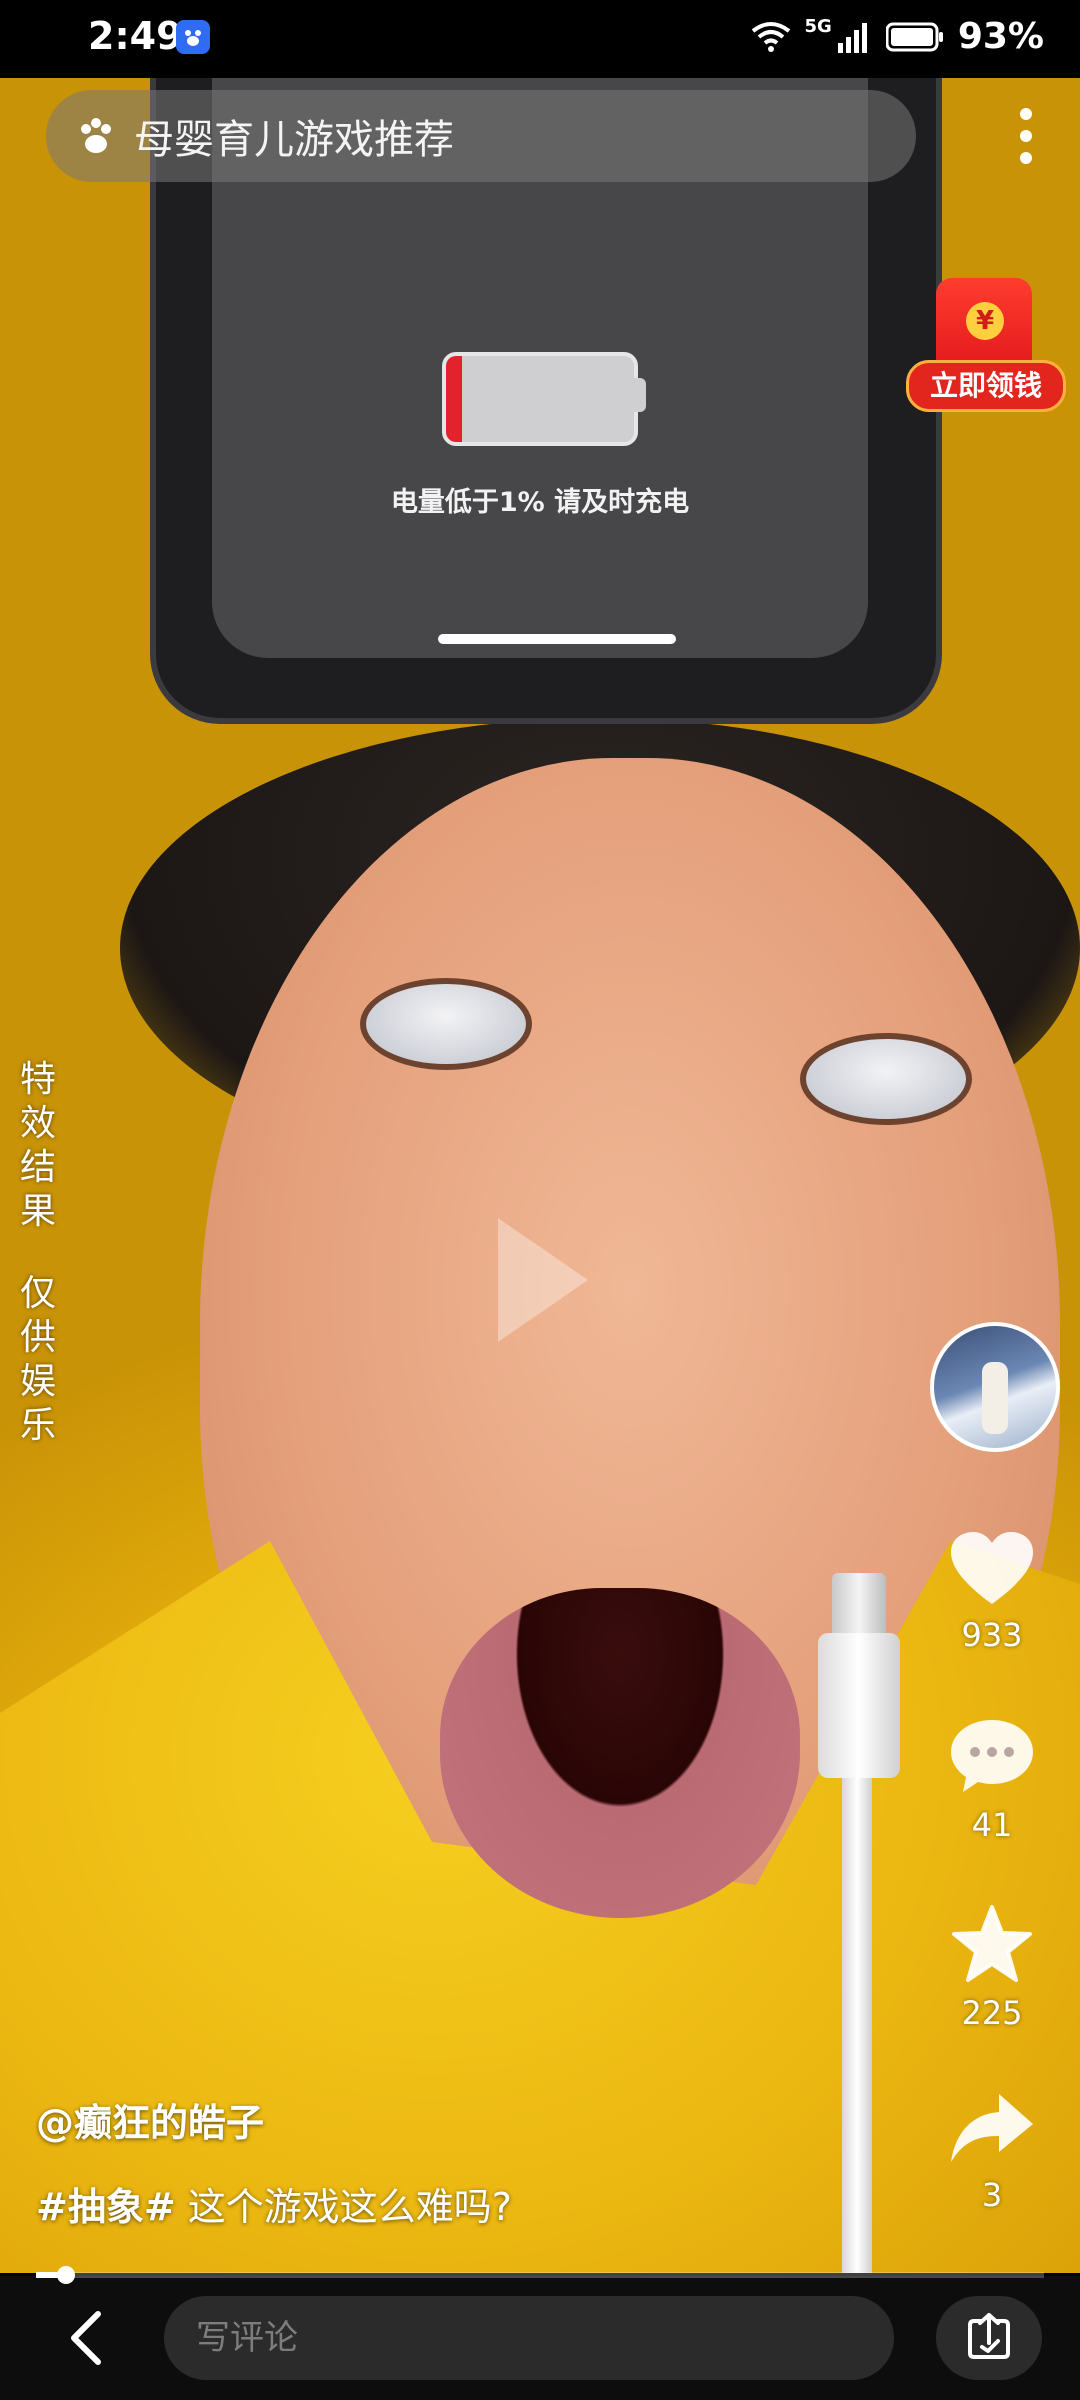  Describe the element at coordinates (640, 395) in the screenshot. I see `phone-battery-nub` at that location.